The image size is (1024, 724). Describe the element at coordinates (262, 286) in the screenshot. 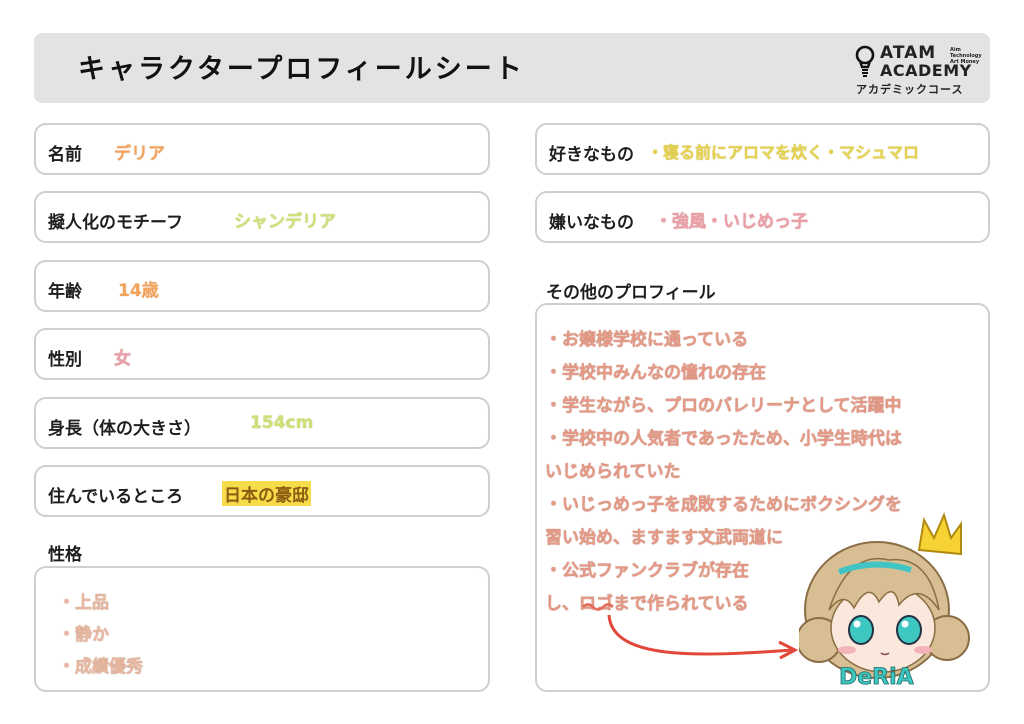

I see `field-age: 年齢 14歳` at that location.